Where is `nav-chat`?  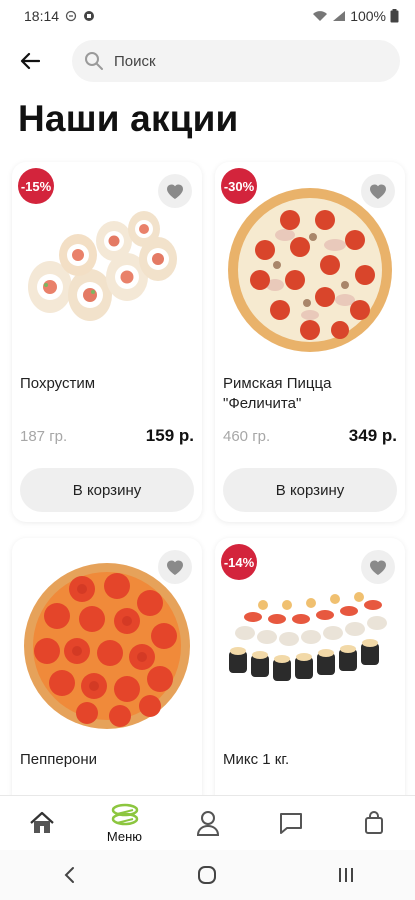
nav-chat is located at coordinates (290, 823).